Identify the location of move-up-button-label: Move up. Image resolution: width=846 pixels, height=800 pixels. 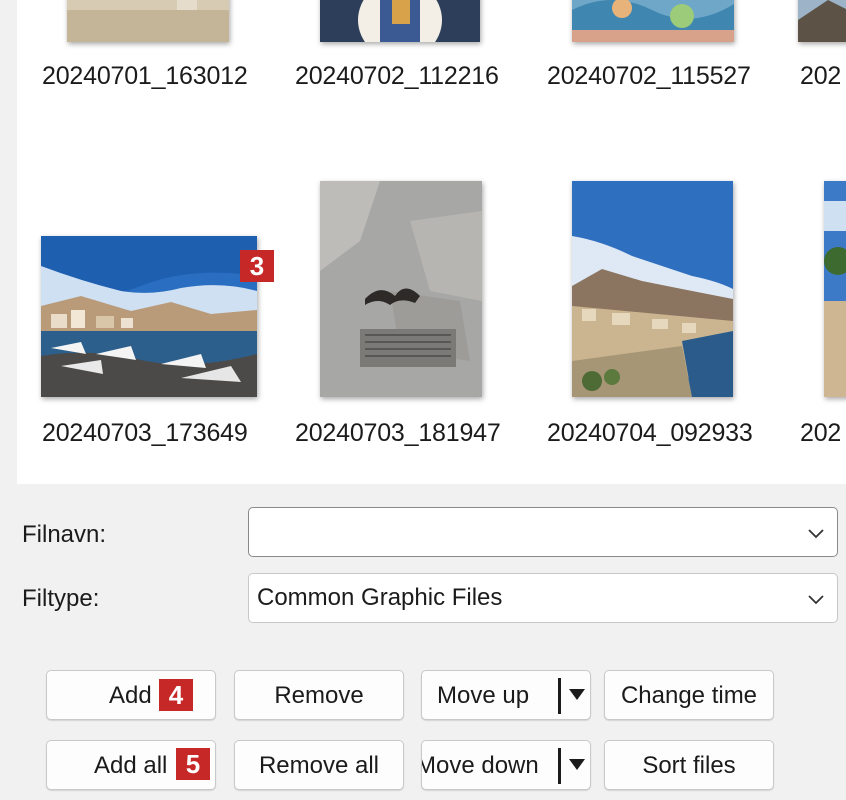
(483, 695).